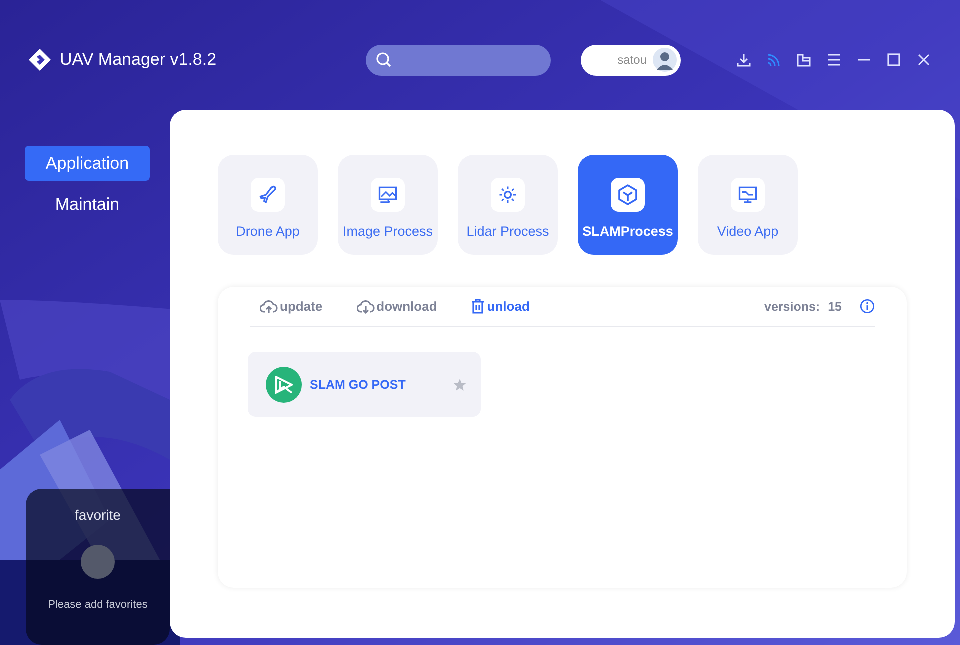 The width and height of the screenshot is (960, 645). I want to click on menu-icon, so click(834, 60).